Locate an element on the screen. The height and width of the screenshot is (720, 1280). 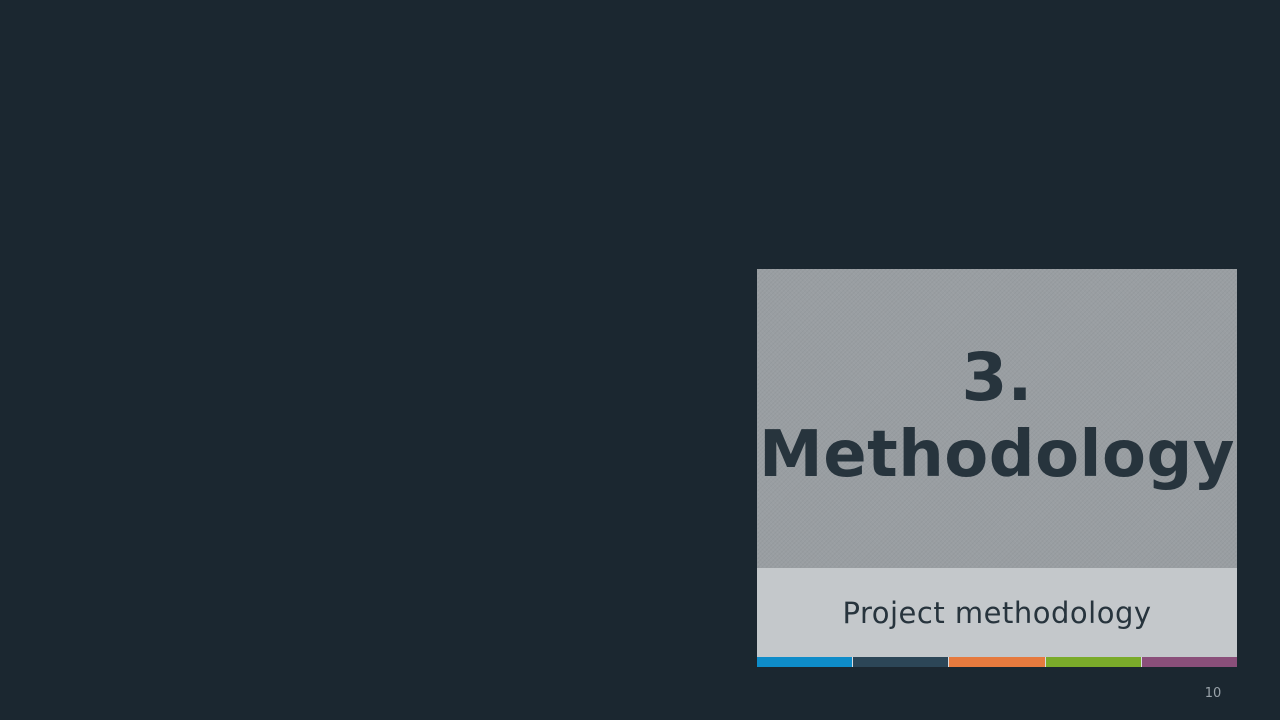
section-number: 3. is located at coordinates (997, 377).